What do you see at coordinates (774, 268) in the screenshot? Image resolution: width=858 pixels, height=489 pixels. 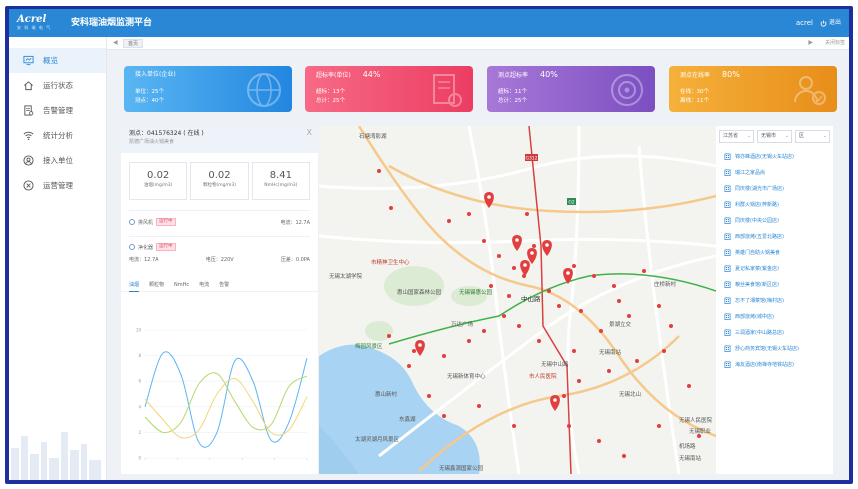 I see `list-item: 夏记私家菜(紫金店)` at bounding box center [774, 268].